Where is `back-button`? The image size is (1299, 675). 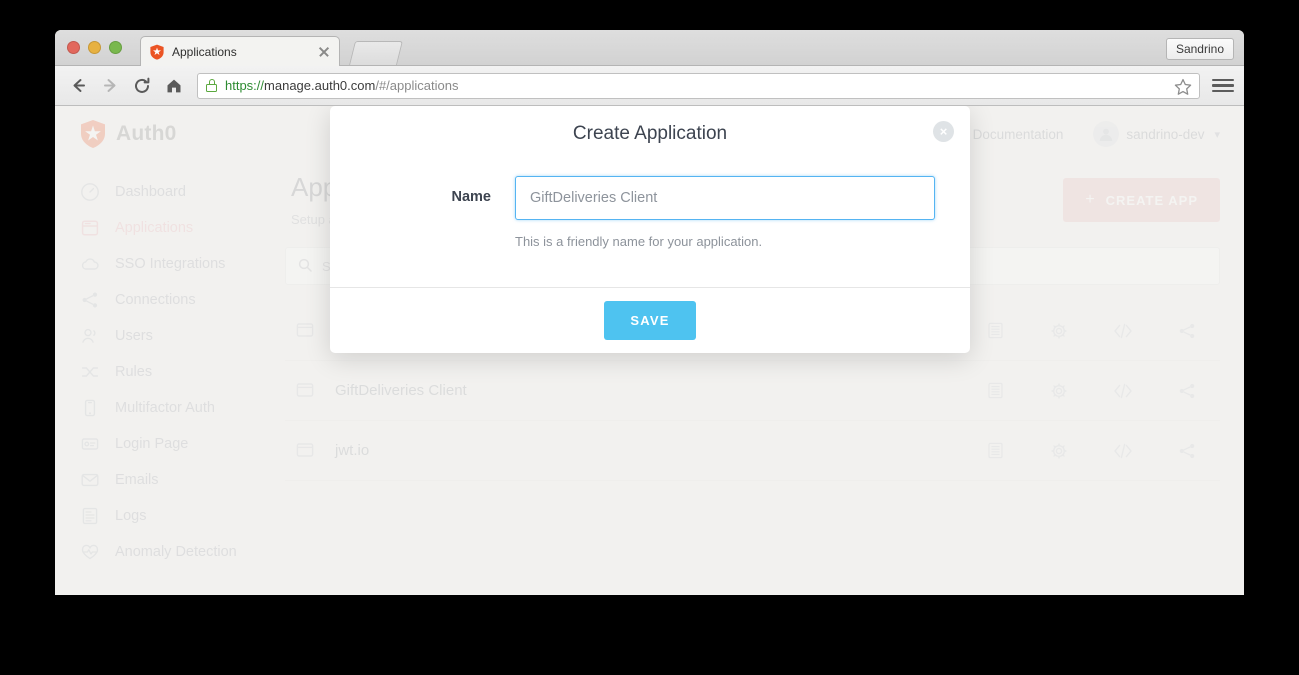 back-button is located at coordinates (78, 86).